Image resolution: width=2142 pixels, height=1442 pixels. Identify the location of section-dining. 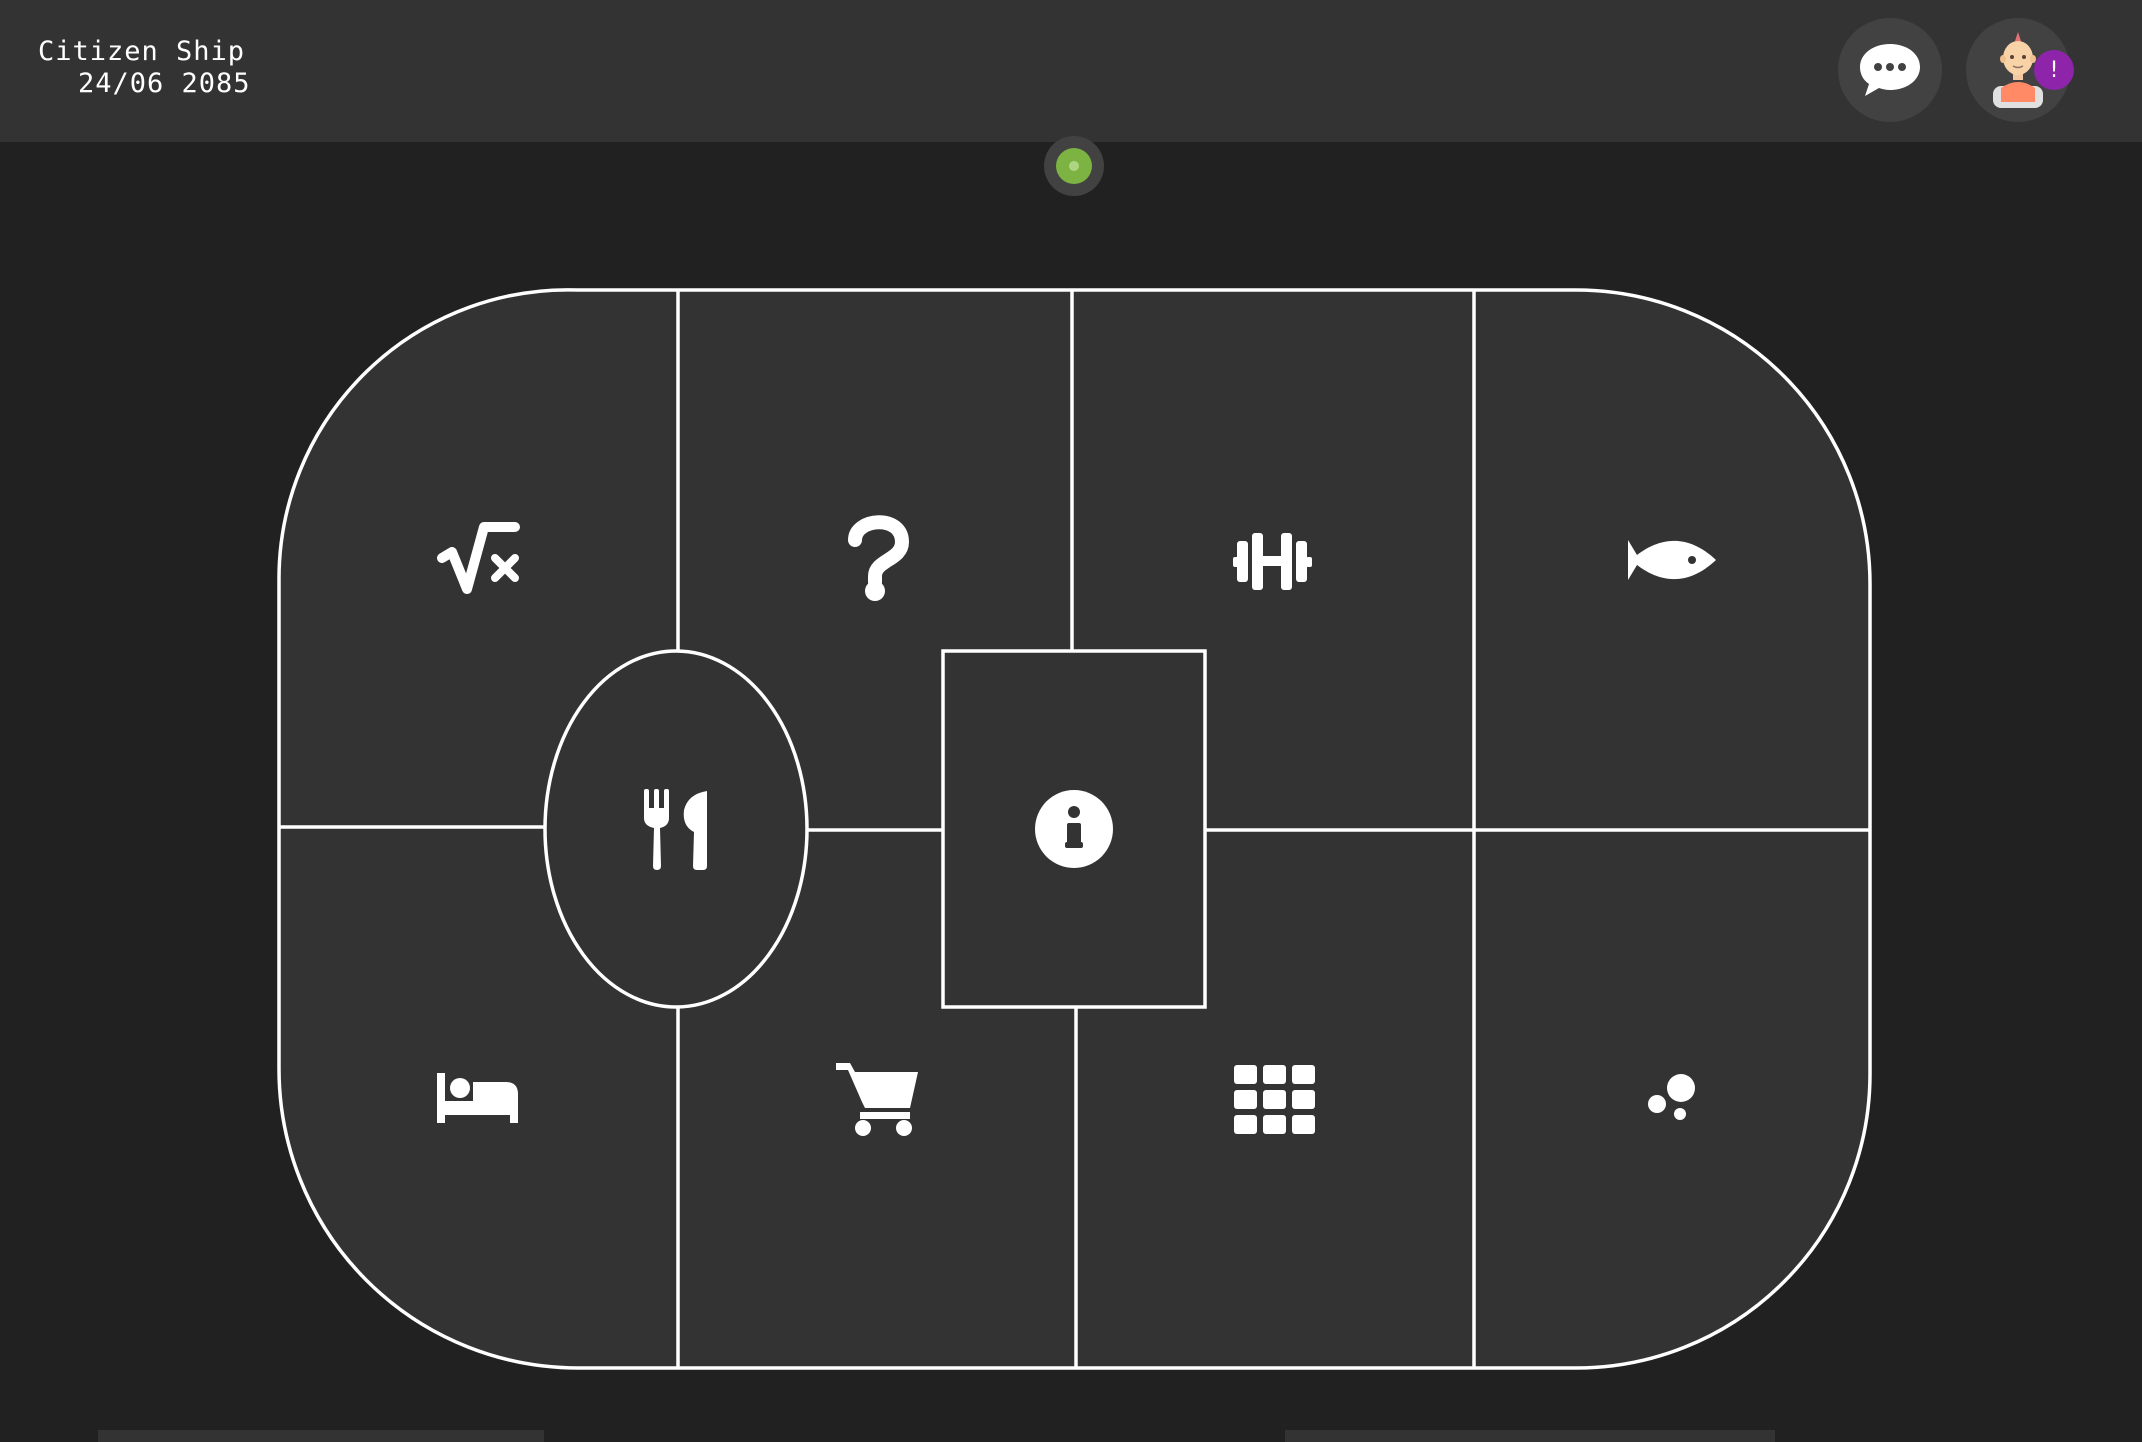
(676, 829).